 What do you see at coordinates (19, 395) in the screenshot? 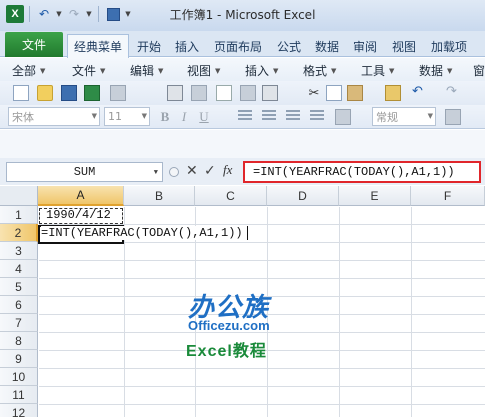
I see `row-header: 11` at bounding box center [19, 395].